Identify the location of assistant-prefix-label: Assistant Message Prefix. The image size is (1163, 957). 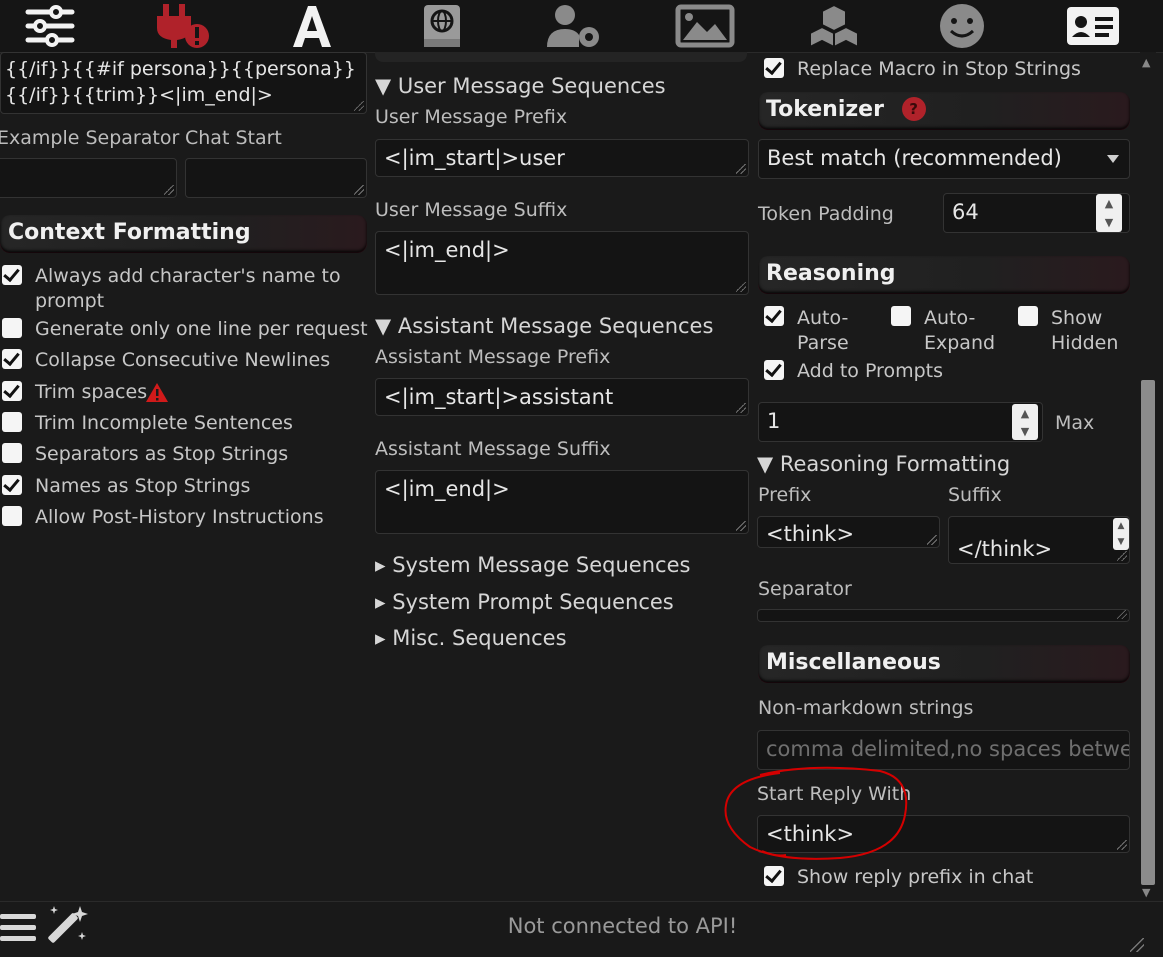
(493, 357).